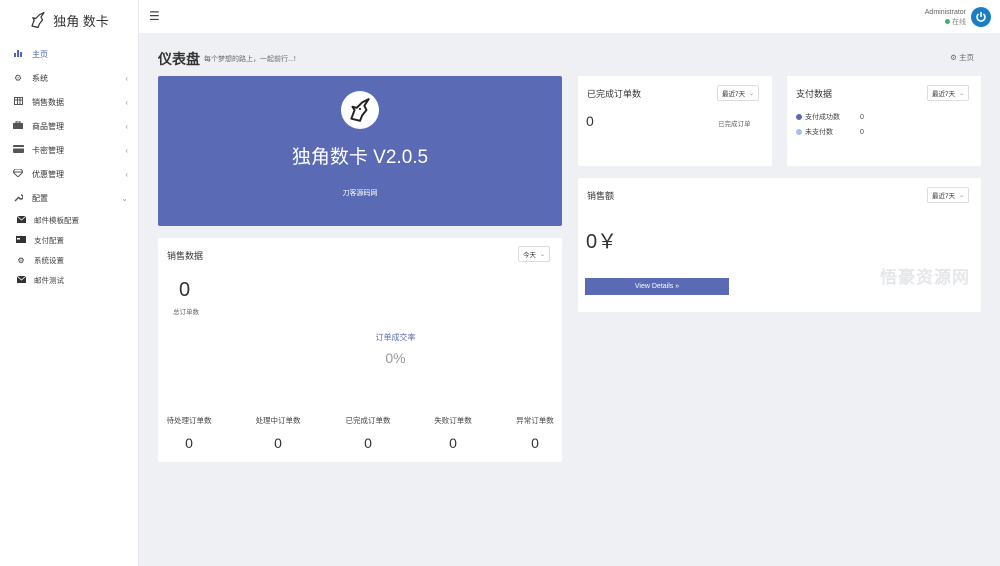 The image size is (1000, 566). I want to click on payment-unpaid-row: 未支付数 0, so click(830, 132).